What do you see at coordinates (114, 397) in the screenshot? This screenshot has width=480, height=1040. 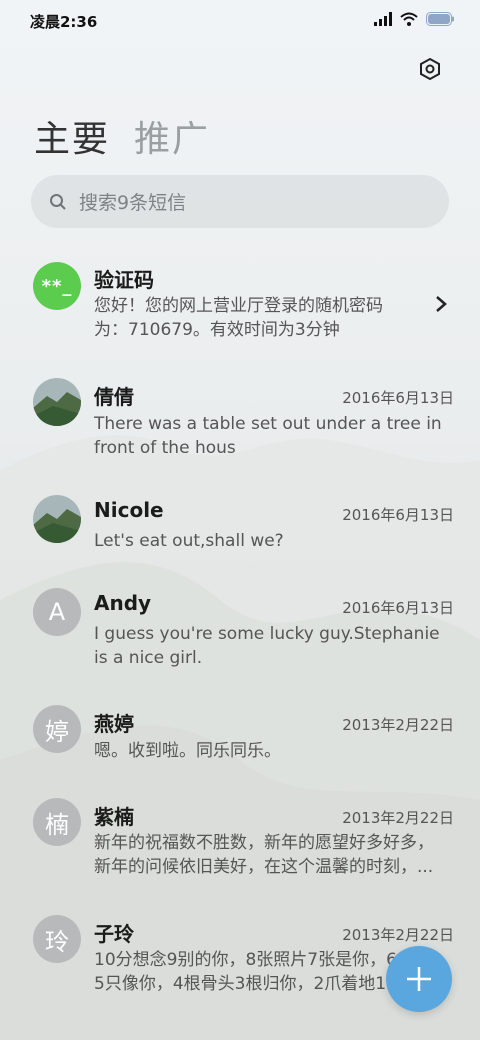 I see `contact-name: 倩倩` at bounding box center [114, 397].